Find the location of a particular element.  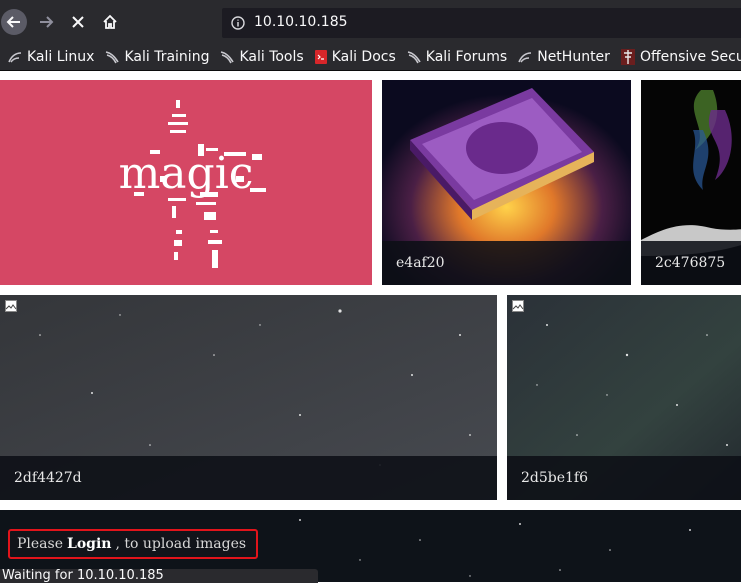

bookmark-kali-tools: Kali Tools is located at coordinates (262, 57).